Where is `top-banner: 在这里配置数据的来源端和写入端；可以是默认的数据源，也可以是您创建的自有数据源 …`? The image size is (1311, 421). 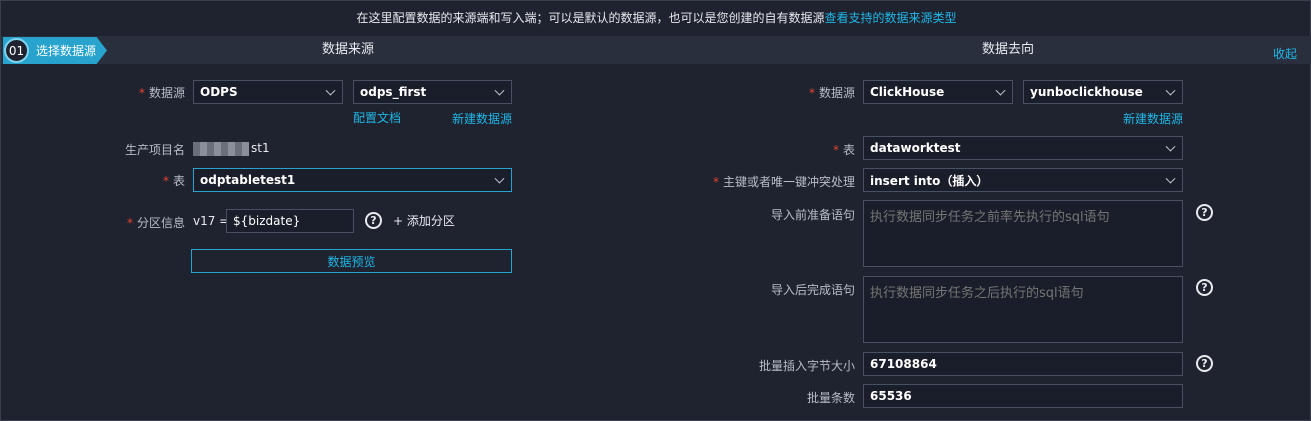 top-banner: 在这里配置数据的来源端和写入端；可以是默认的数据源，也可以是您创建的自有数据源 … is located at coordinates (656, 17).